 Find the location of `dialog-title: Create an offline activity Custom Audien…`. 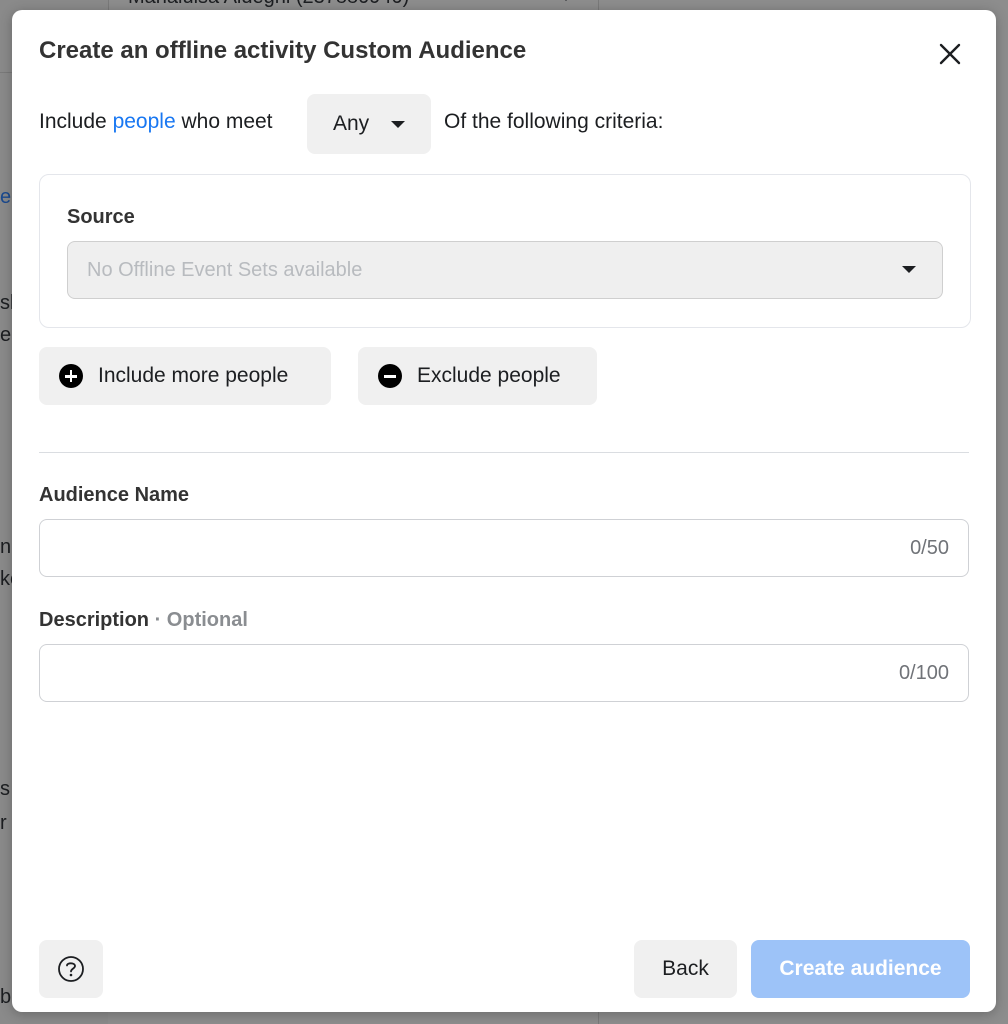

dialog-title: Create an offline activity Custom Audien… is located at coordinates (283, 50).